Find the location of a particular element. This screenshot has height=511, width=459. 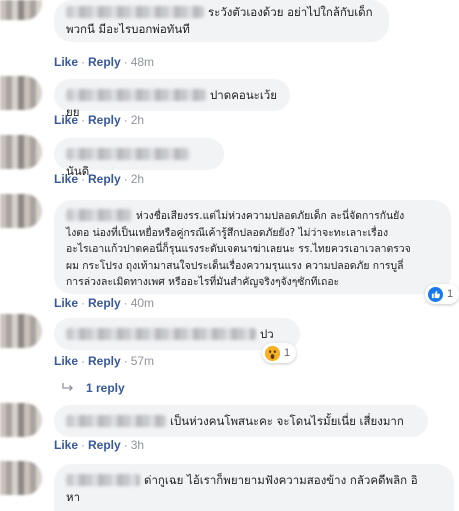

comment-actions: Like · Reply · 57m is located at coordinates (104, 361).